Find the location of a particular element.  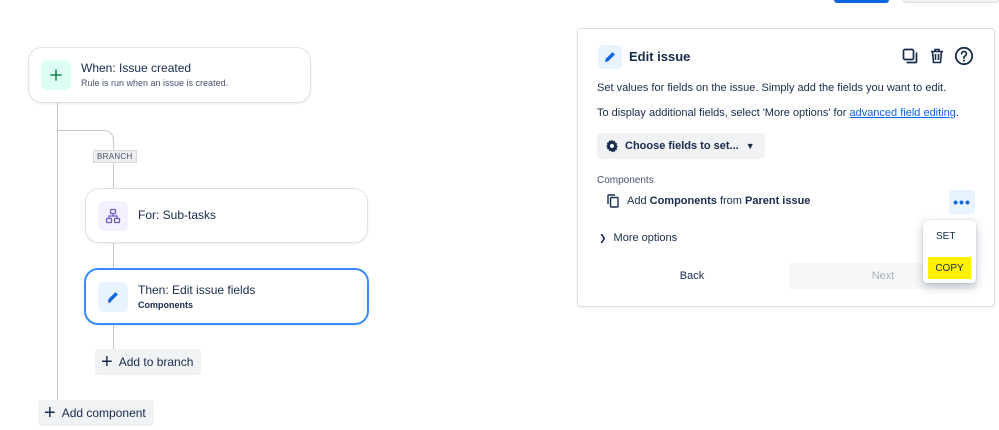

hierarchy-icon is located at coordinates (113, 215).